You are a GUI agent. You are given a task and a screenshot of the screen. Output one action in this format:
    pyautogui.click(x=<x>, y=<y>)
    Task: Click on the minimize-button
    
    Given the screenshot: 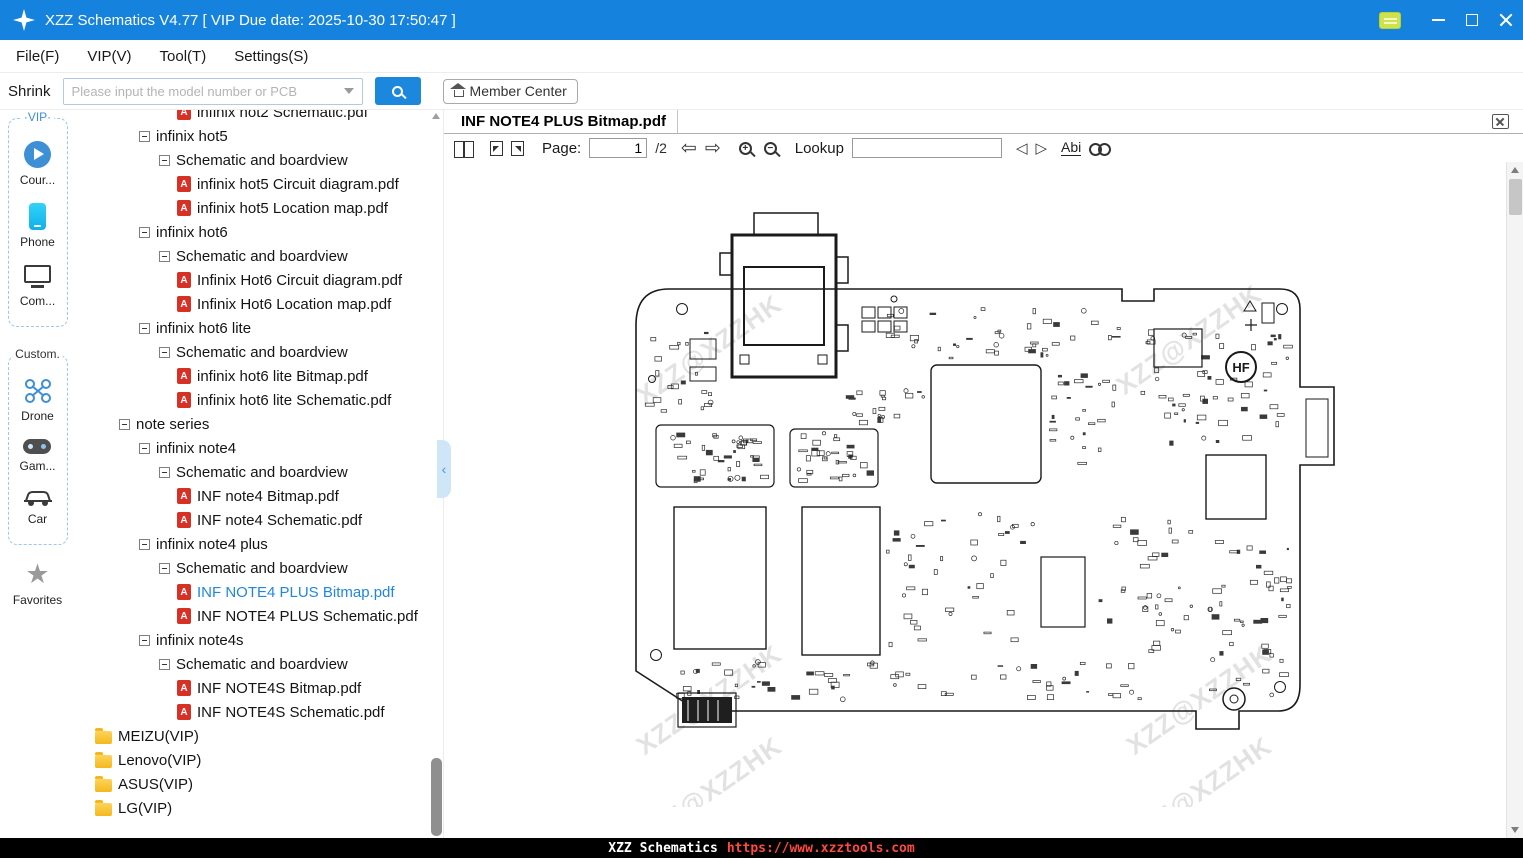 What is the action you would take?
    pyautogui.click(x=1438, y=20)
    